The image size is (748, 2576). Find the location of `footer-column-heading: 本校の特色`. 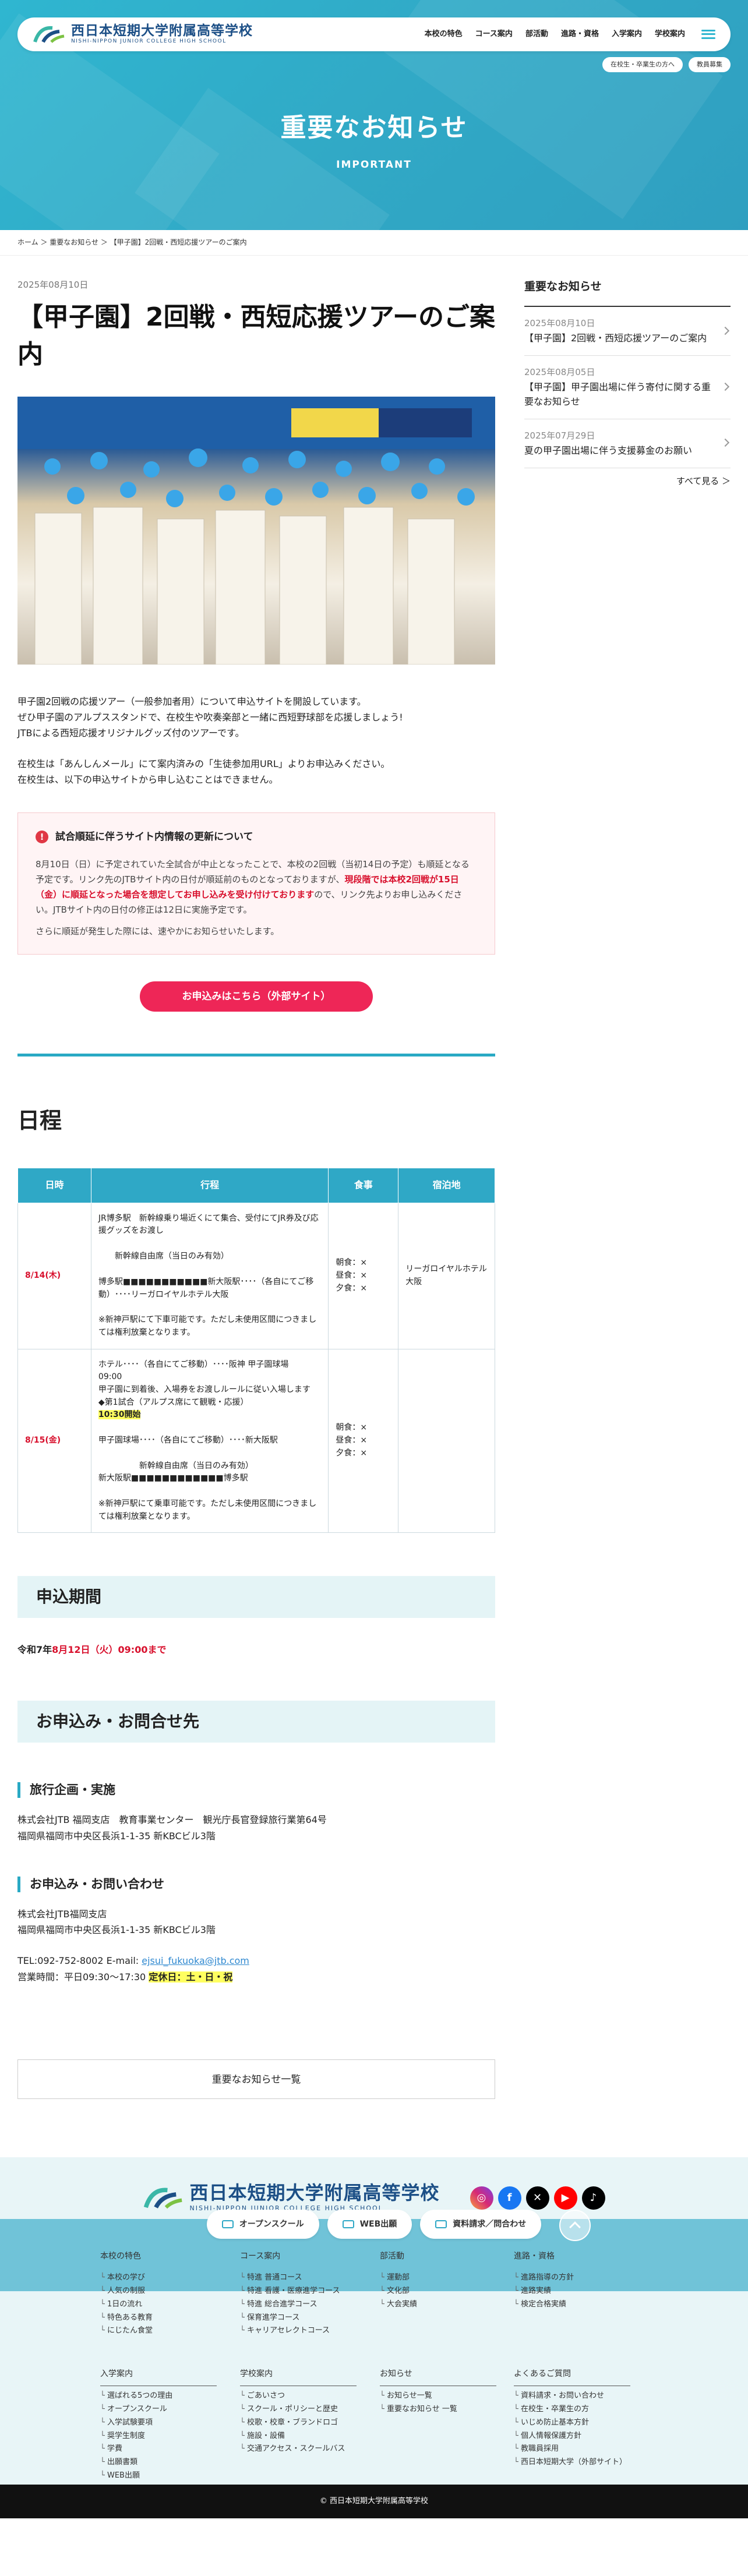

footer-column-heading: 本校の特色 is located at coordinates (158, 2258).